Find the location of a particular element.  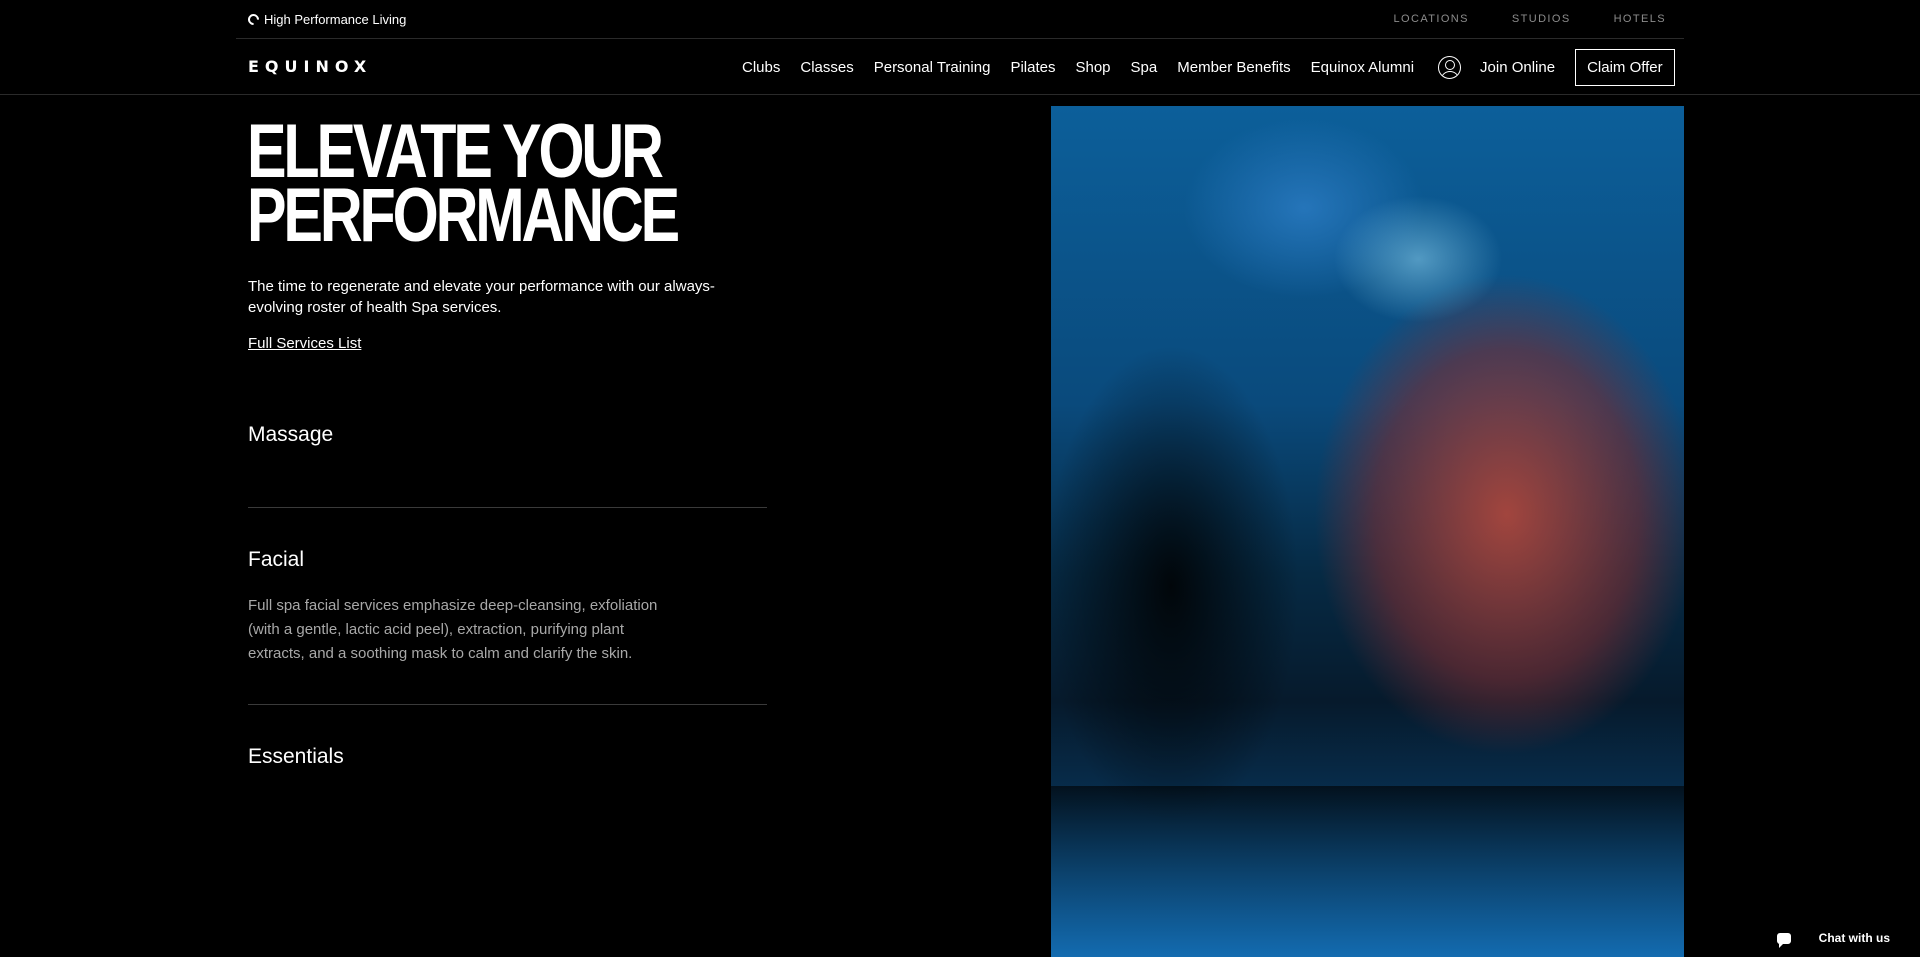

chat-widget: Chat with us is located at coordinates (1833, 939).